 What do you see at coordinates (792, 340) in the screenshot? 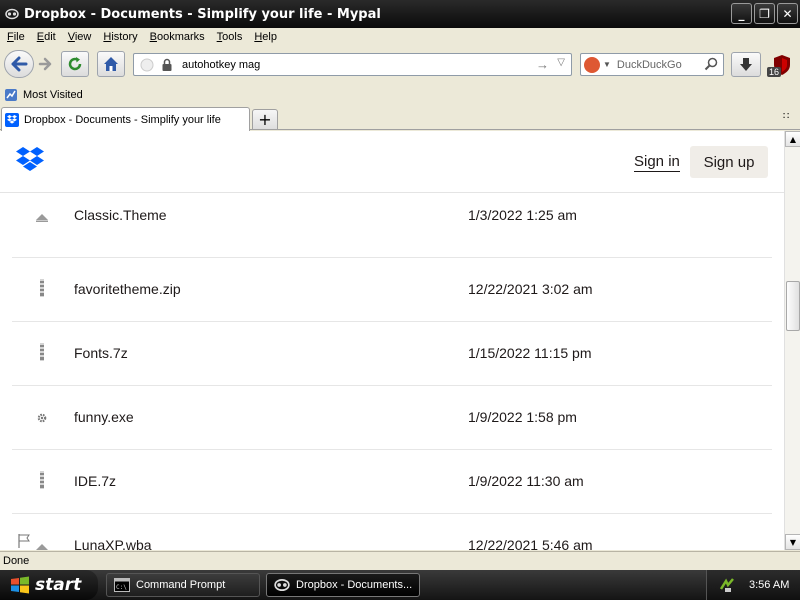
I see `vertical-scrollbar: ▲ ▼` at bounding box center [792, 340].